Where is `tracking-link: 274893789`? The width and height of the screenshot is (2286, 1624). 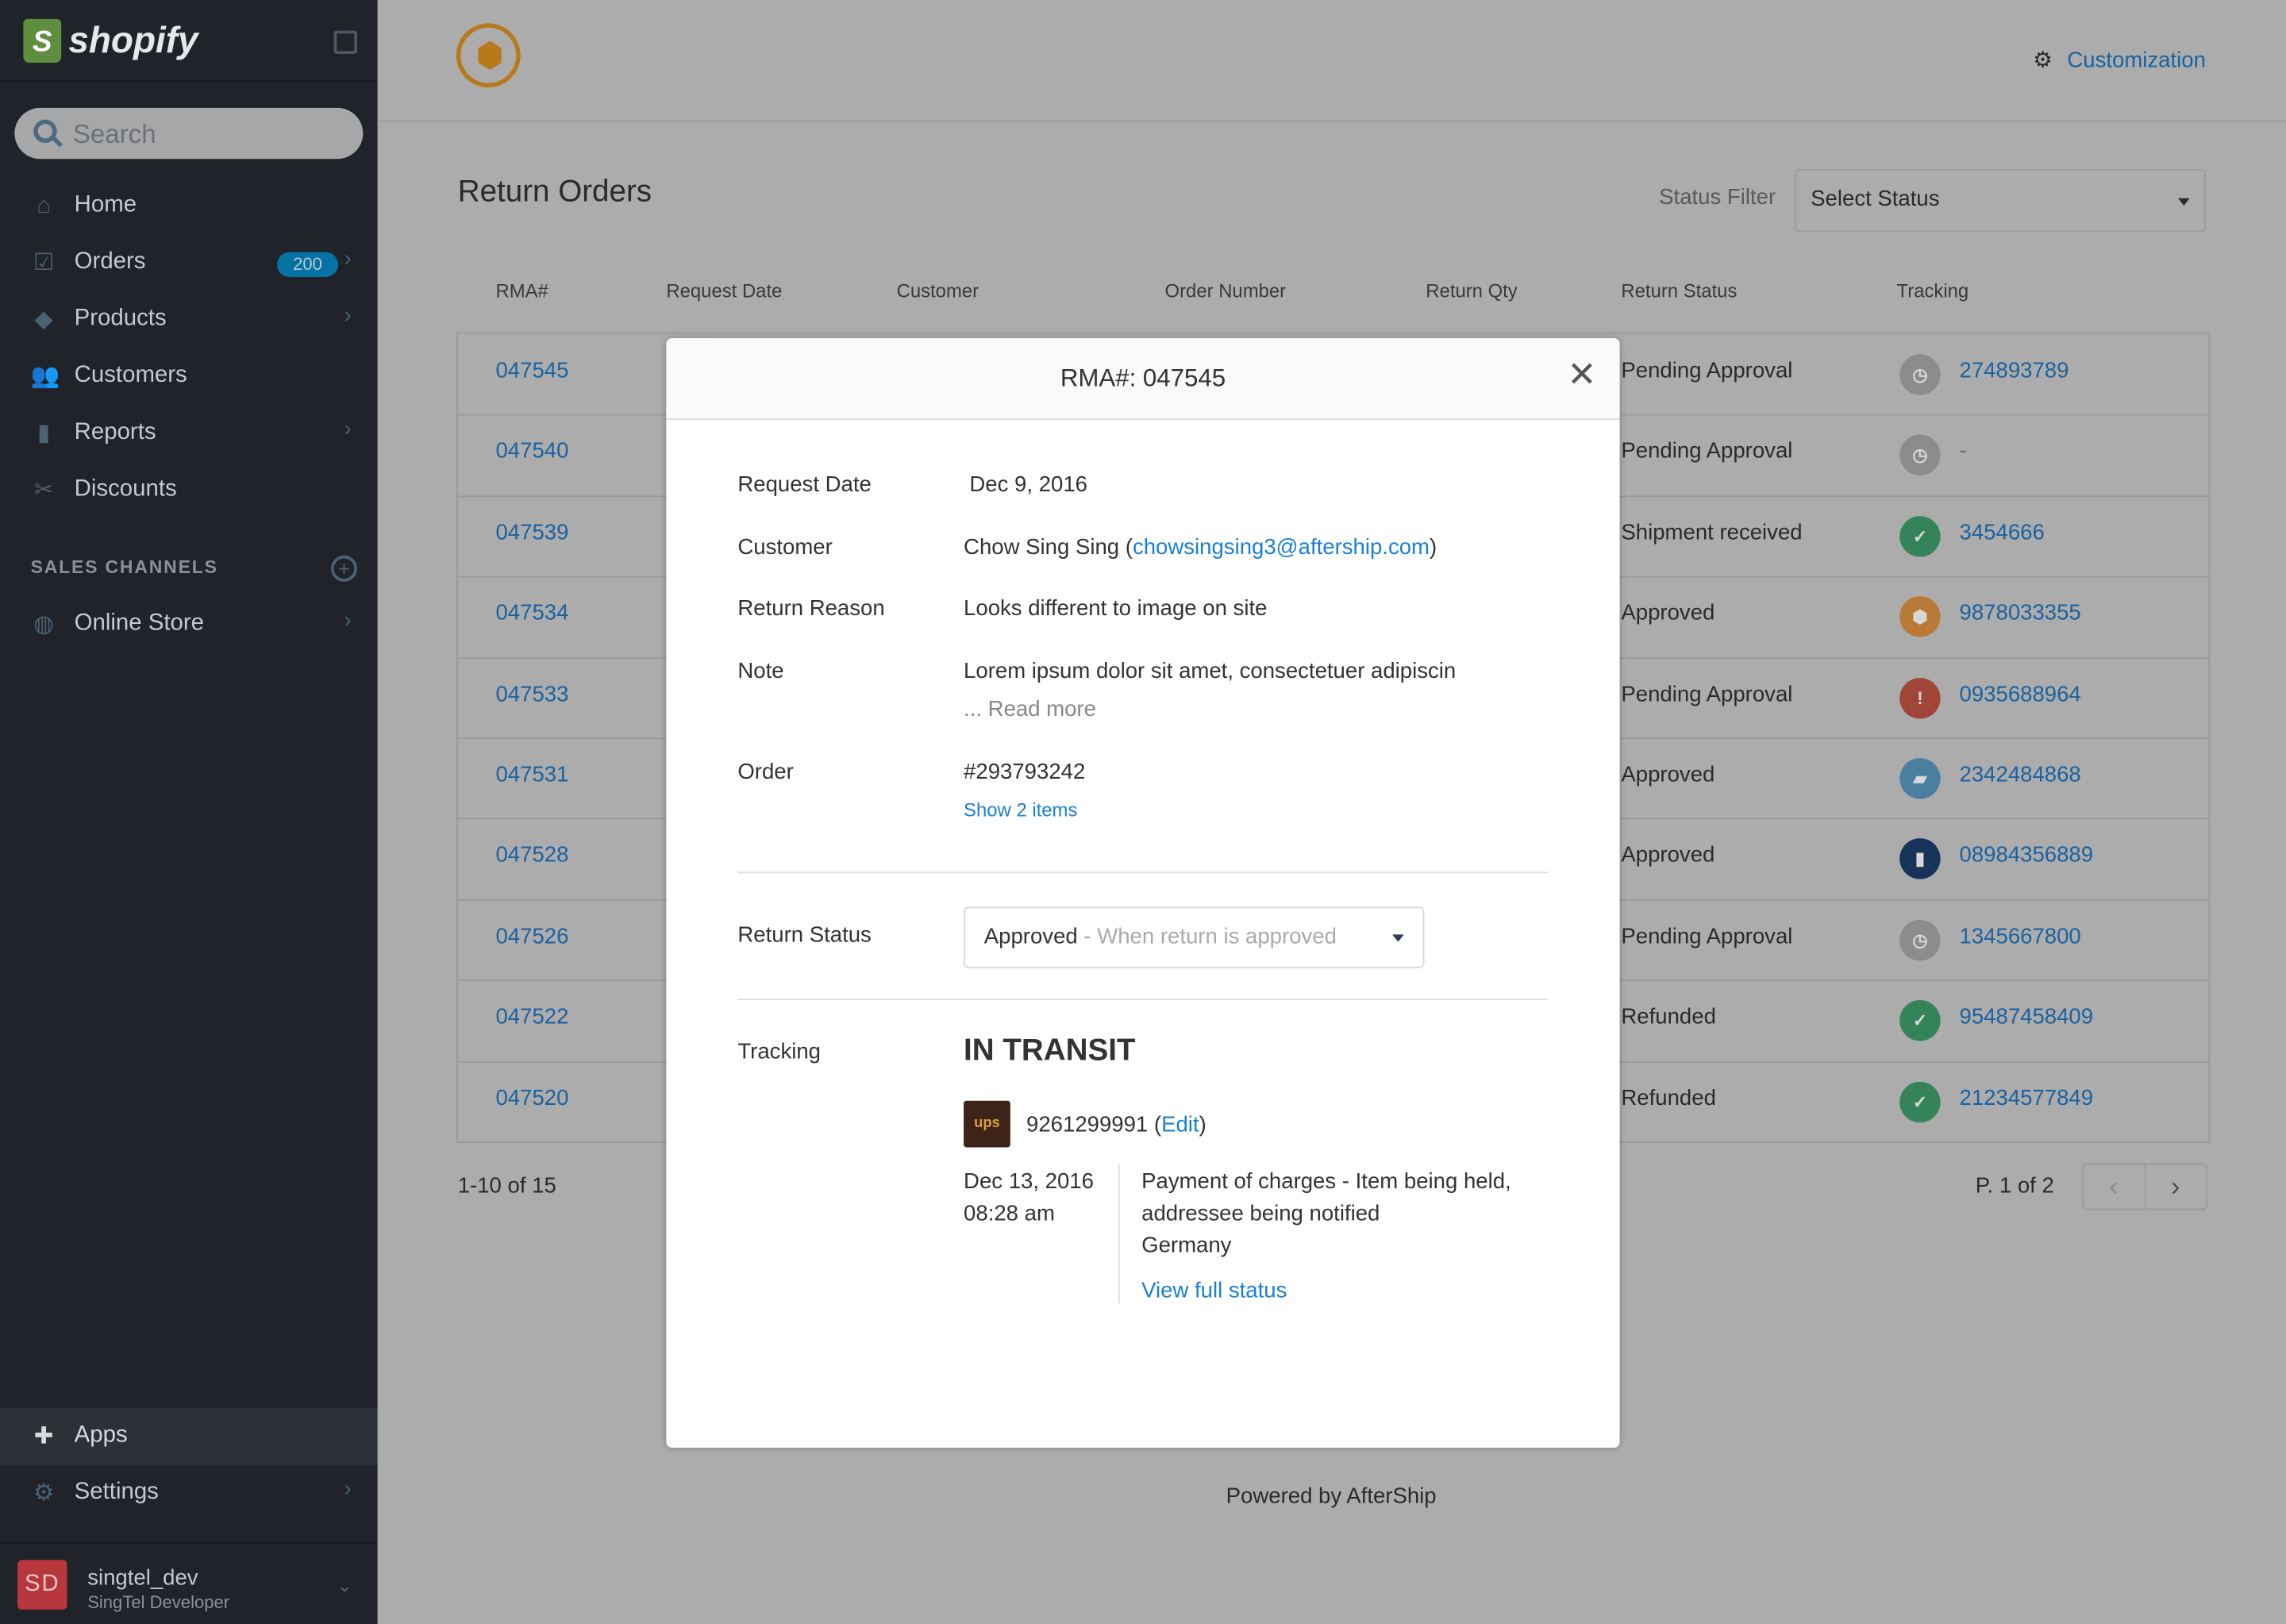 tracking-link: 274893789 is located at coordinates (2014, 371).